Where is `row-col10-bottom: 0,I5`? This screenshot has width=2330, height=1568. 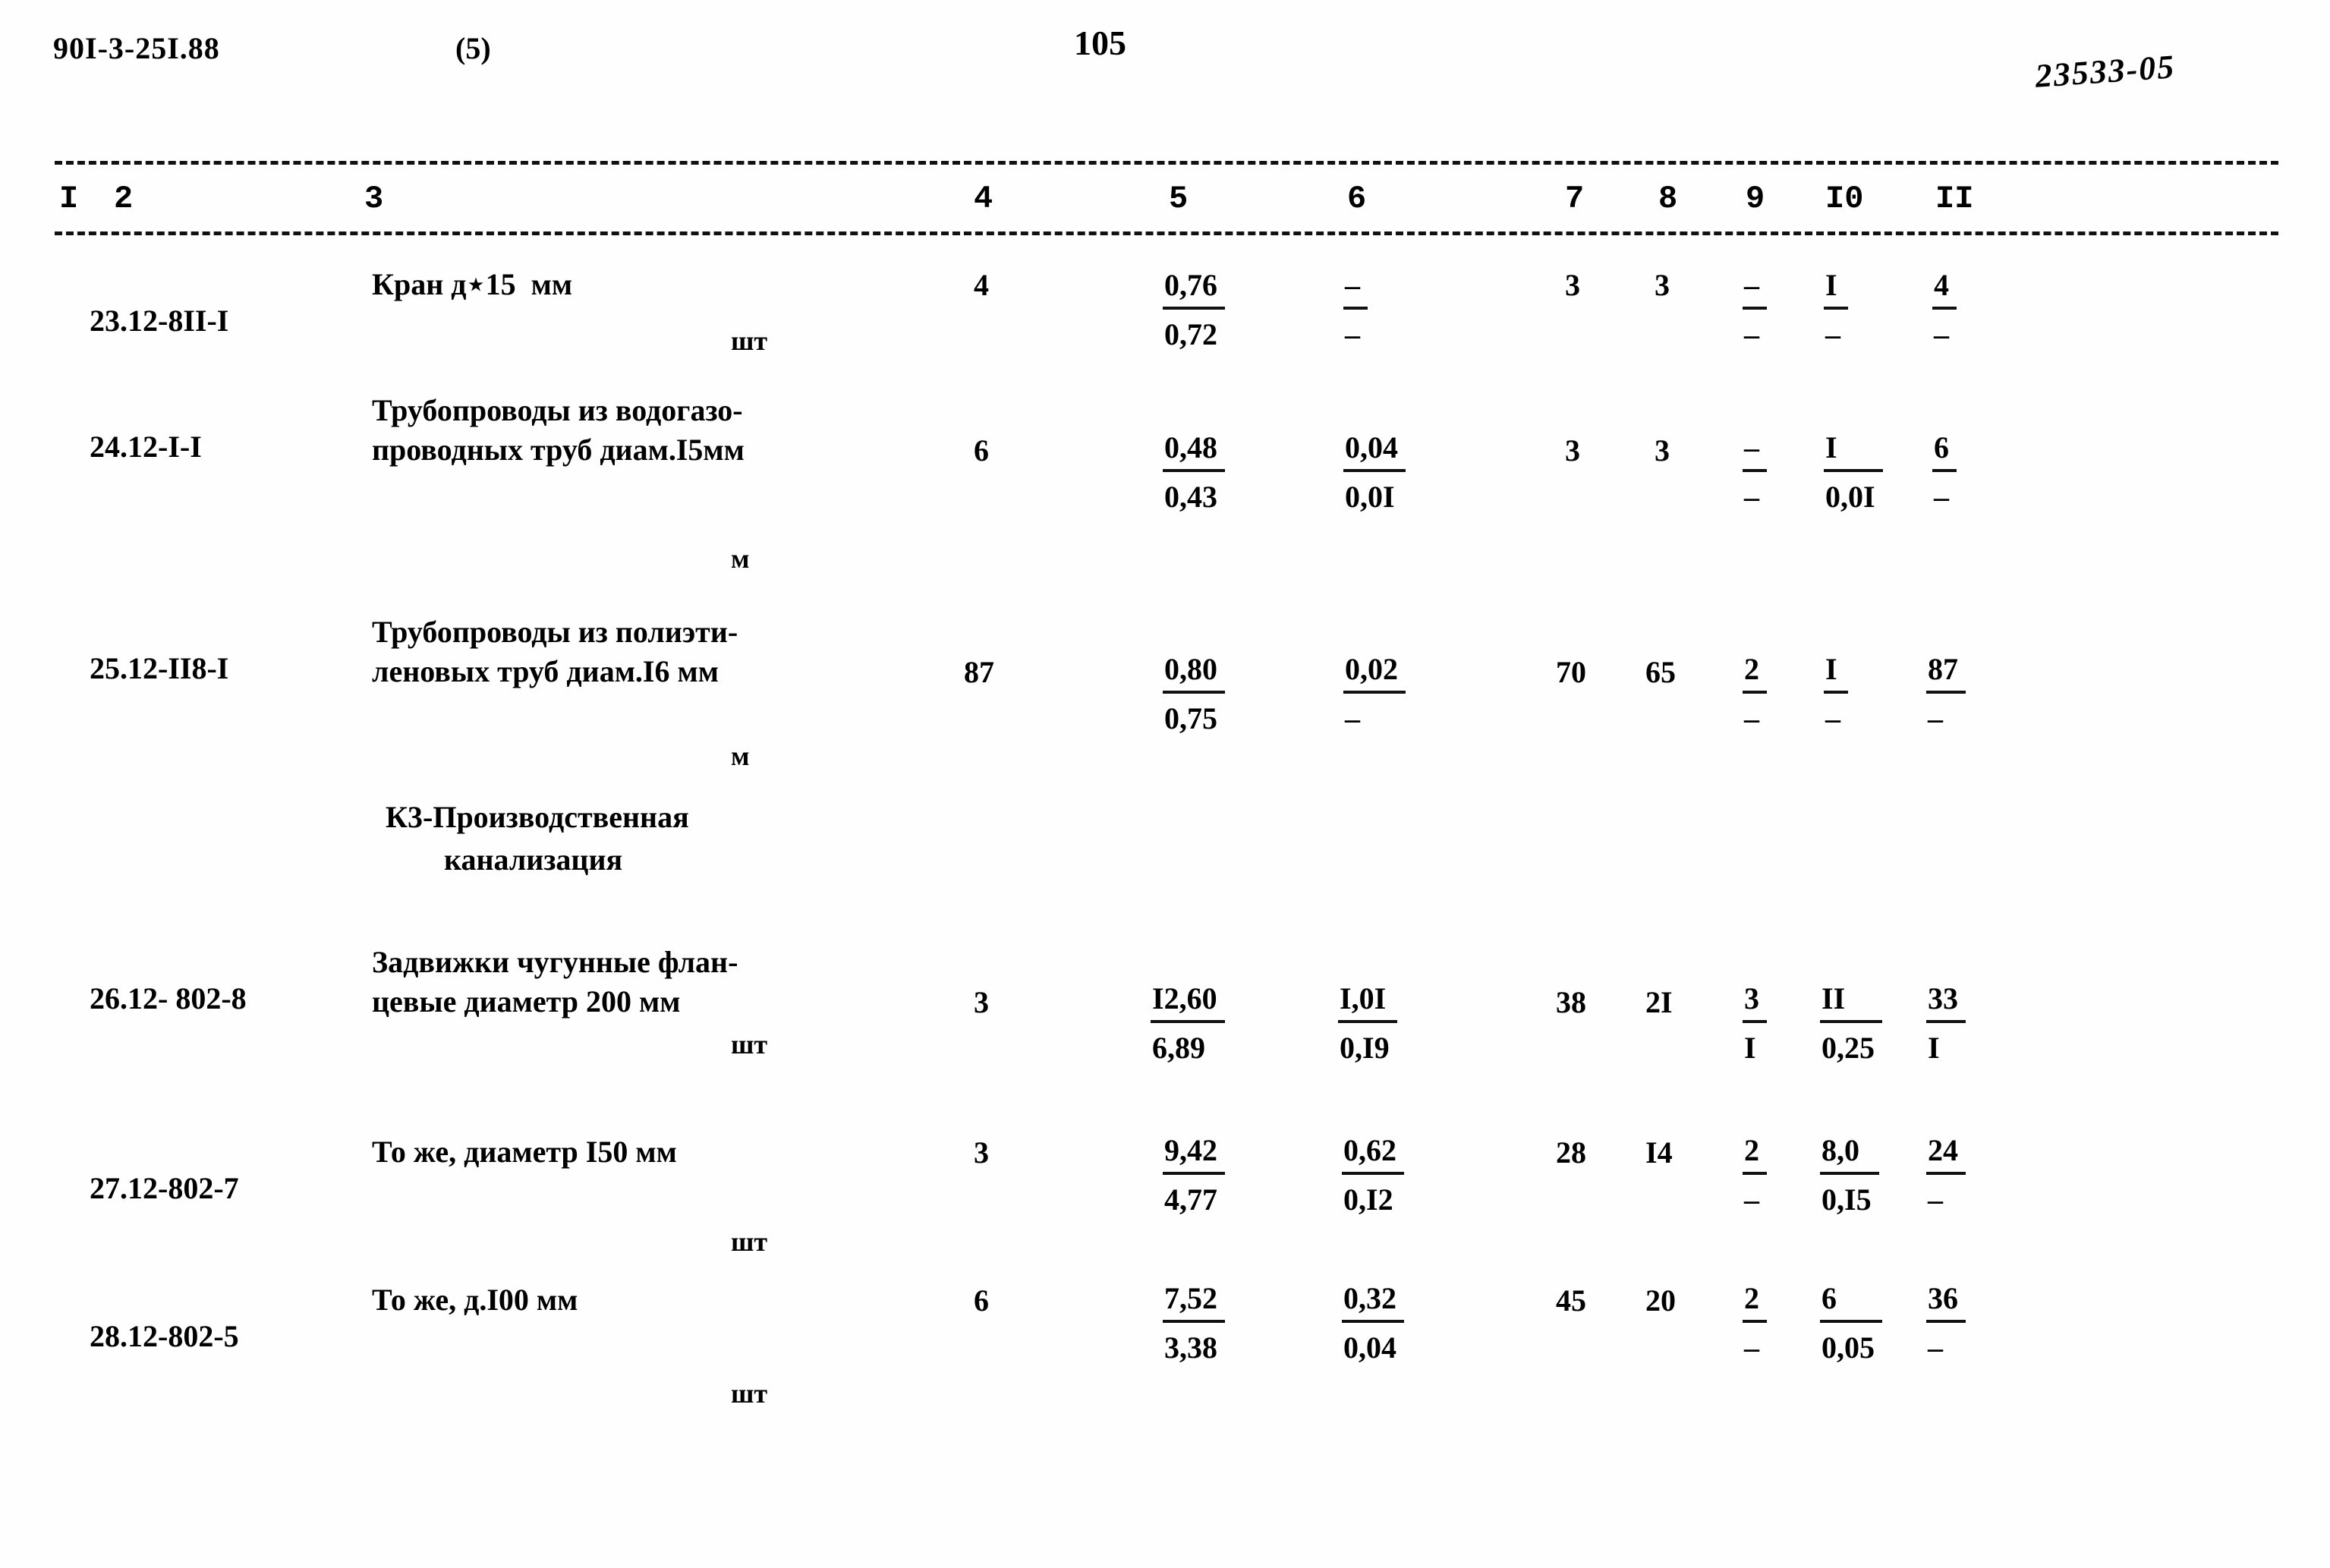
row-col10-bottom: 0,I5 is located at coordinates (1847, 1199).